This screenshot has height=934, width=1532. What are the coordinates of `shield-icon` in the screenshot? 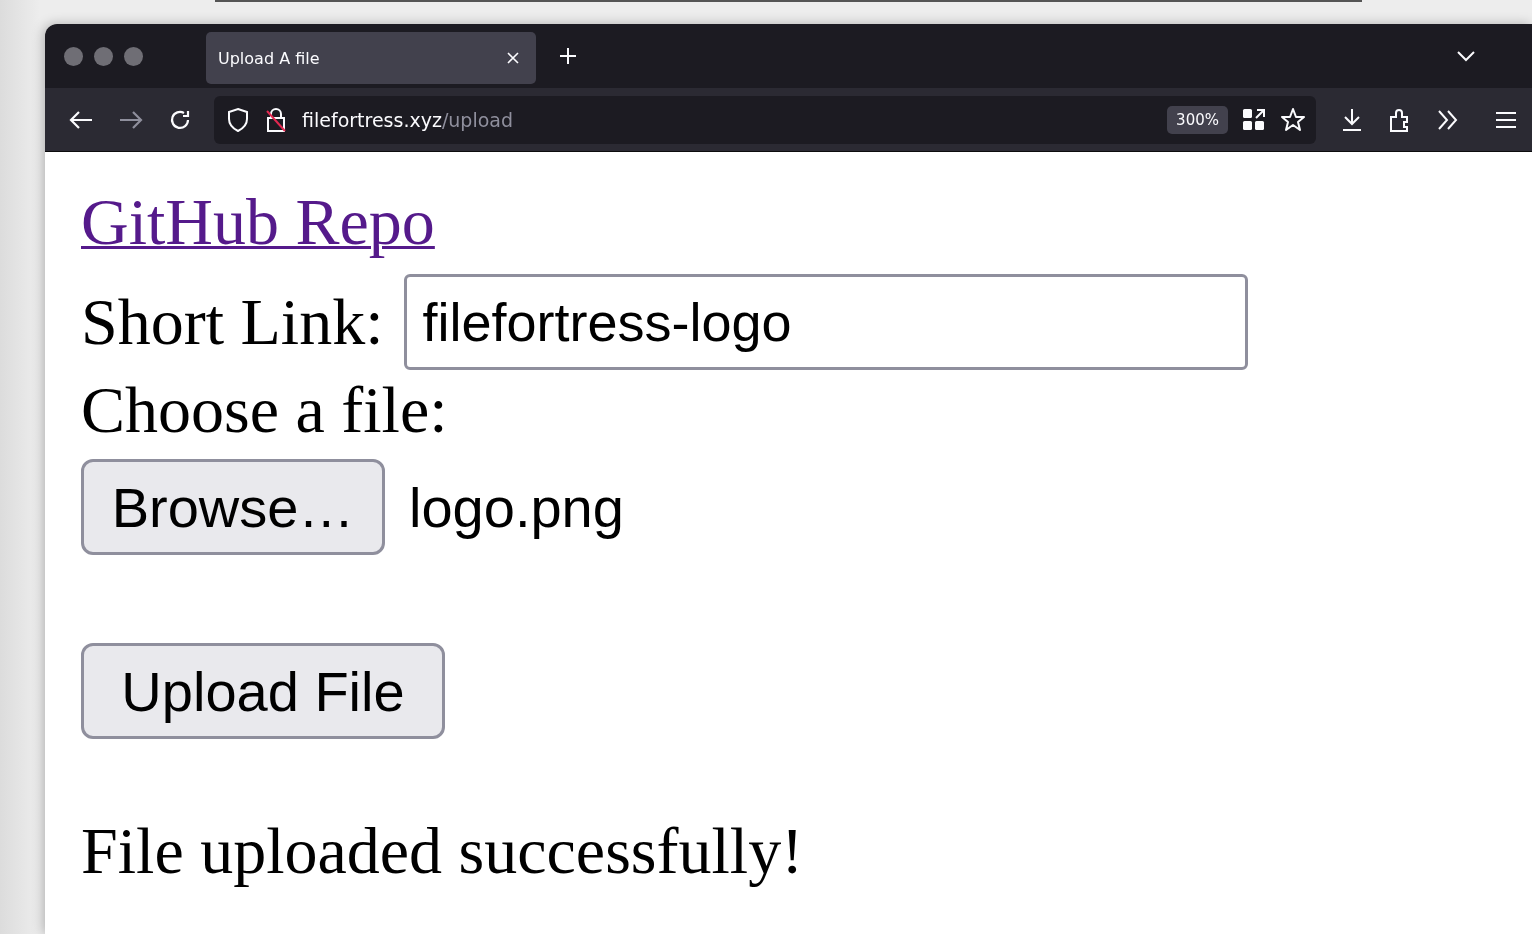 It's located at (238, 119).